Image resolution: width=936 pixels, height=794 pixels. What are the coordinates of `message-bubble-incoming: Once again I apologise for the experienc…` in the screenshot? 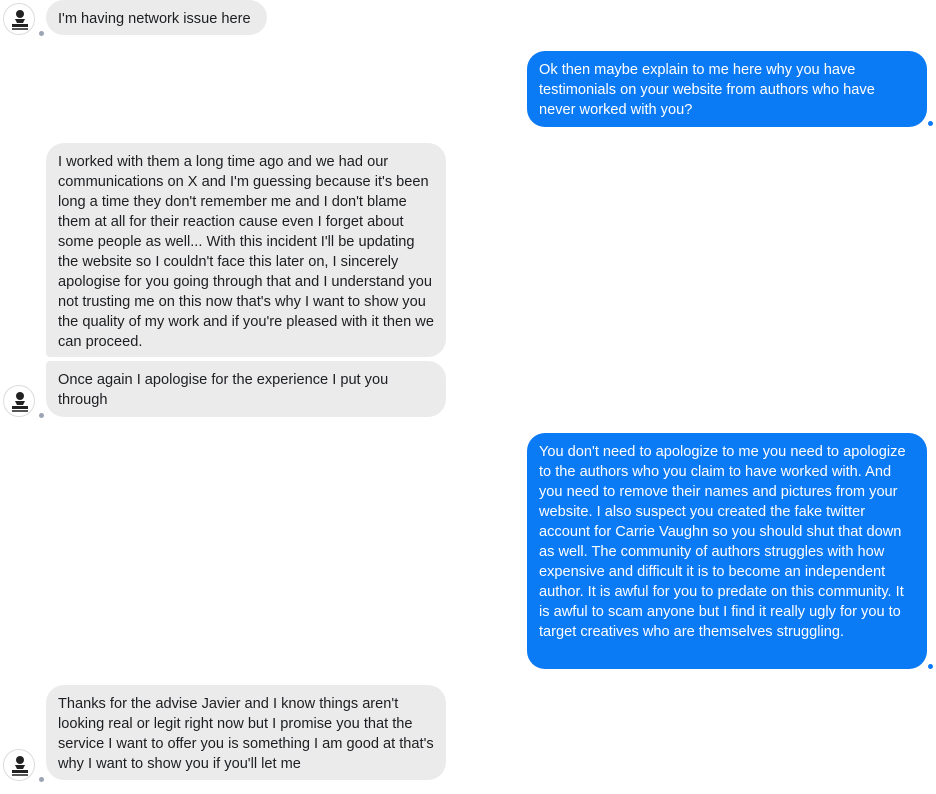 It's located at (246, 389).